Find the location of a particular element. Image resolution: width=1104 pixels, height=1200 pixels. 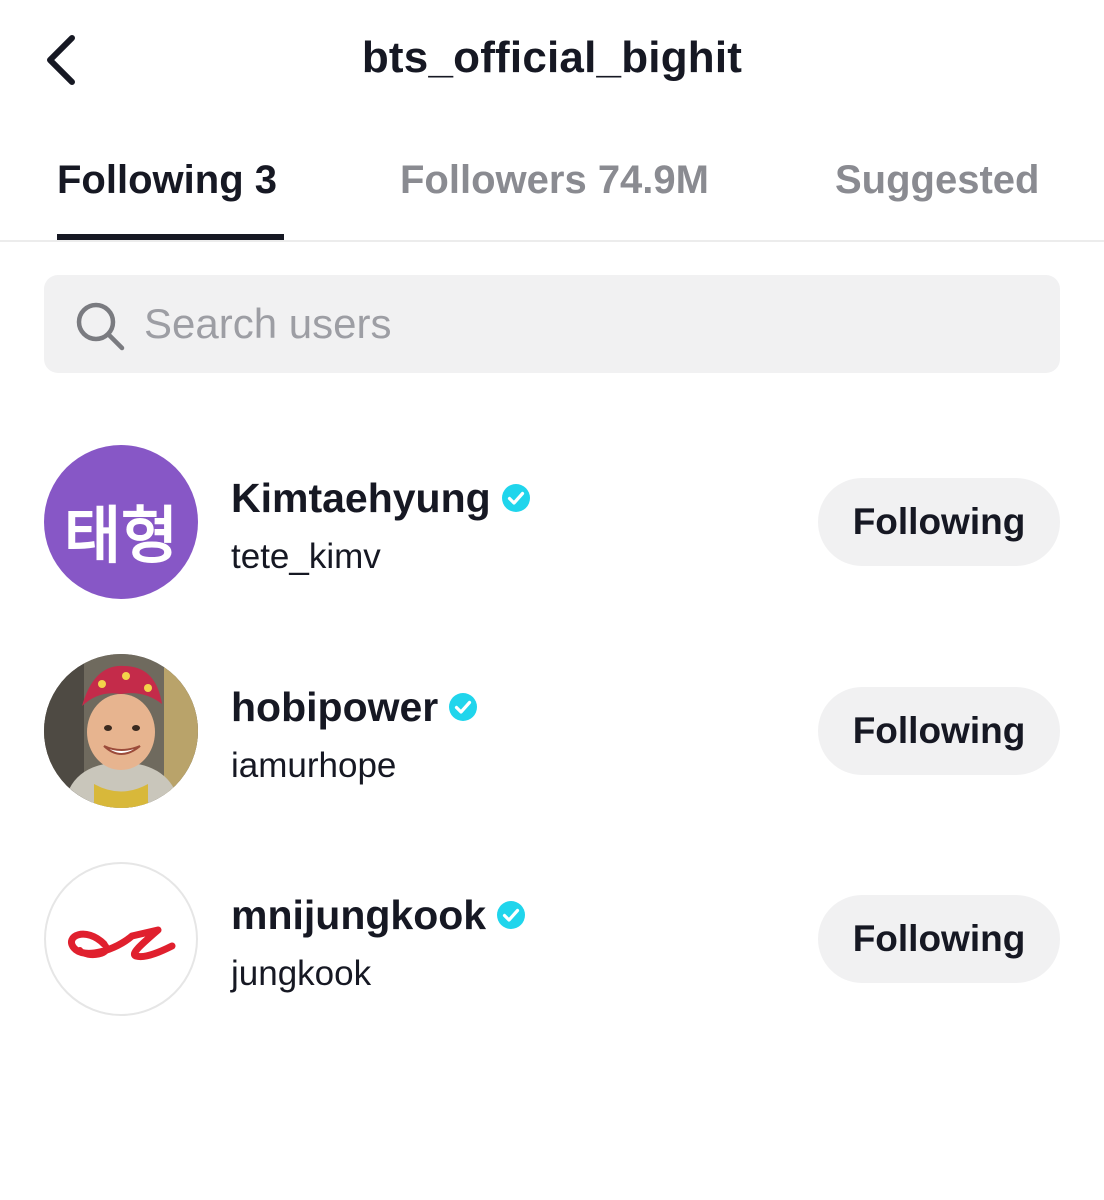

user-name-line: hobipower is located at coordinates (354, 707).